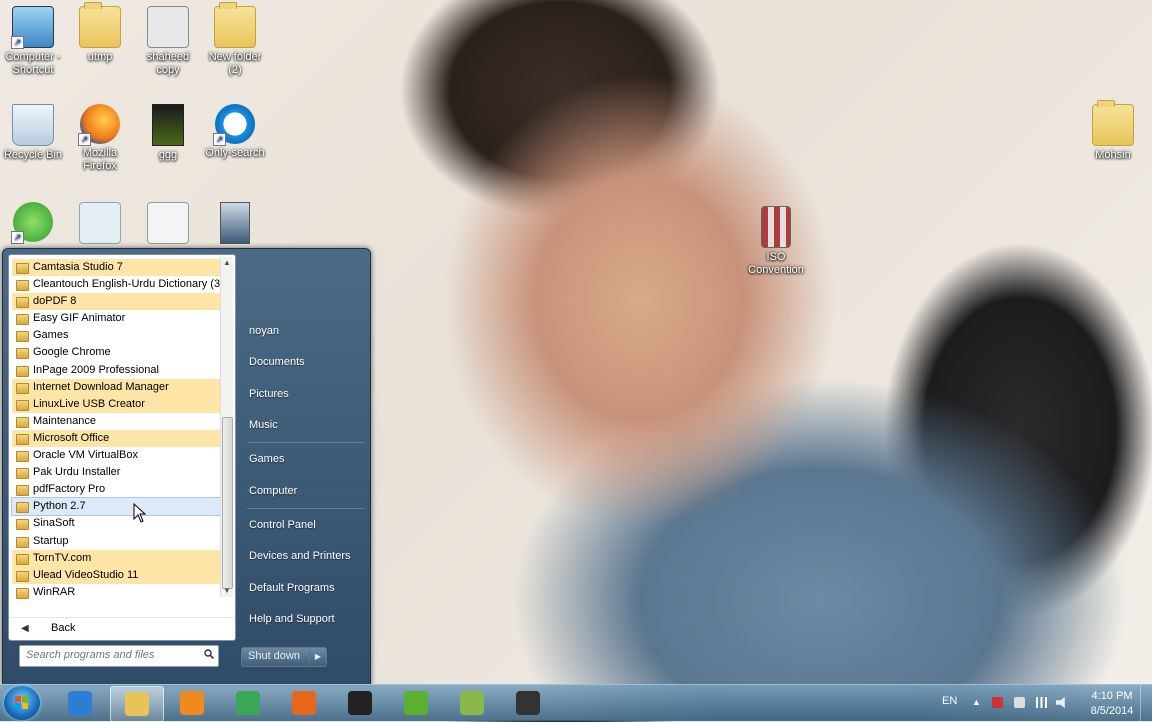  What do you see at coordinates (116, 507) in the screenshot?
I see `program-folder-item: Python 2.7` at bounding box center [116, 507].